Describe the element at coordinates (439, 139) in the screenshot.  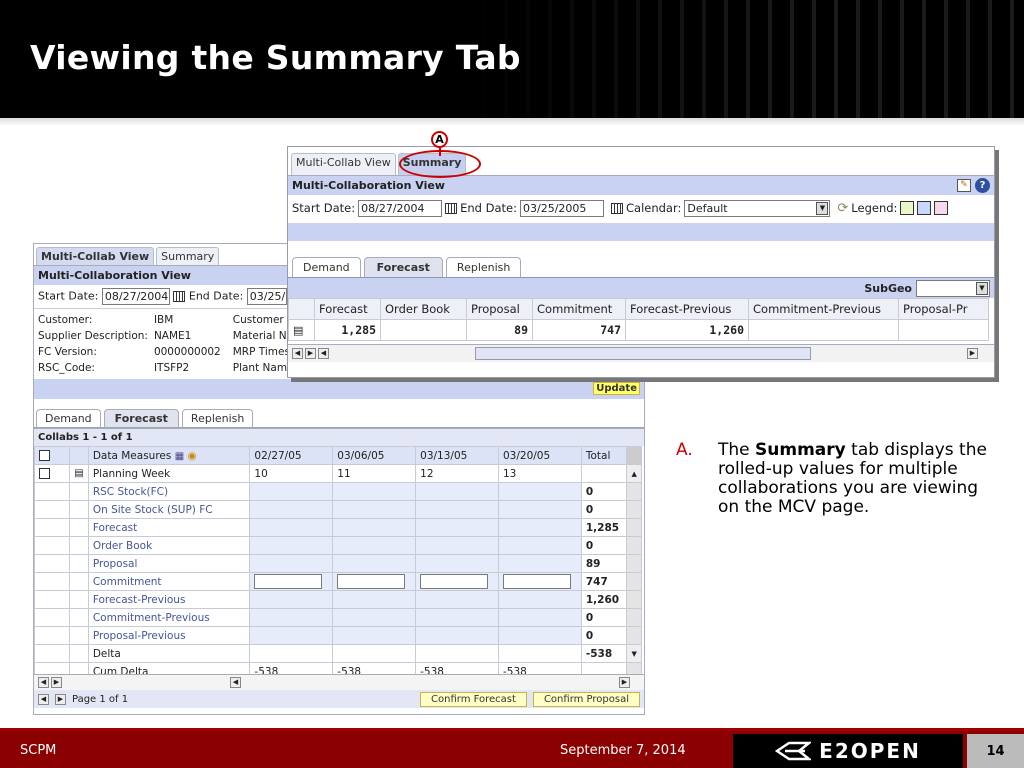
I see `callout-marker: A` at that location.